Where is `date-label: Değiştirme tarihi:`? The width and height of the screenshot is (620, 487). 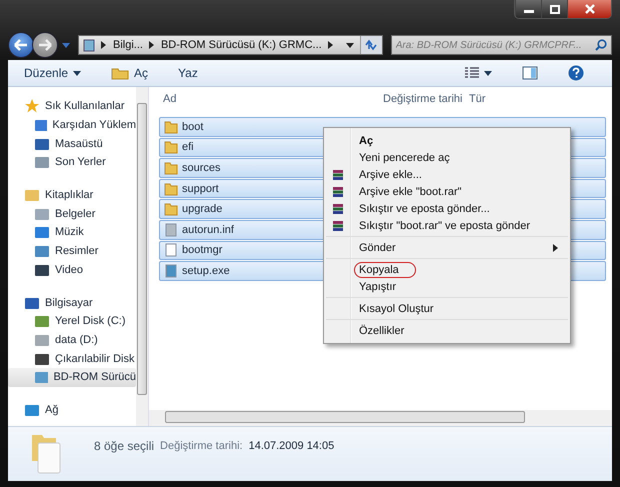
date-label: Değiştirme tarihi: is located at coordinates (201, 446).